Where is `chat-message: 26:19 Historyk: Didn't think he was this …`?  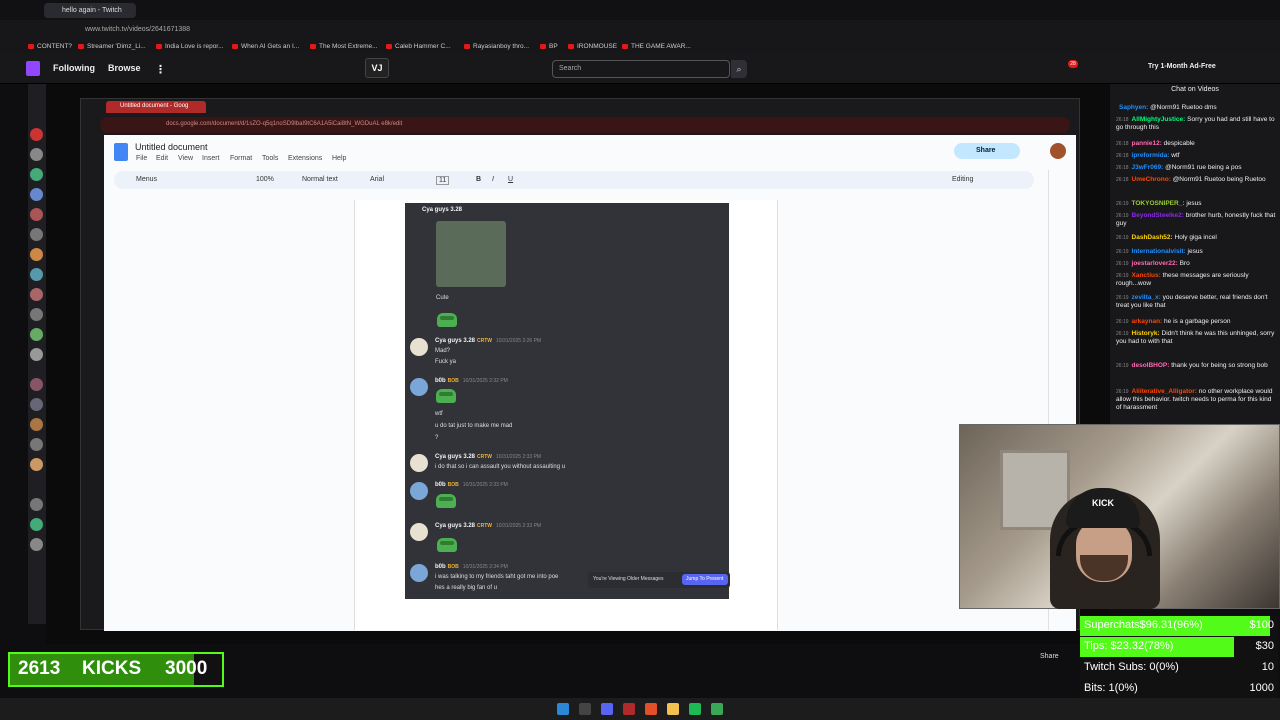 chat-message: 26:19 Historyk: Didn't think he was this … is located at coordinates (1196, 338).